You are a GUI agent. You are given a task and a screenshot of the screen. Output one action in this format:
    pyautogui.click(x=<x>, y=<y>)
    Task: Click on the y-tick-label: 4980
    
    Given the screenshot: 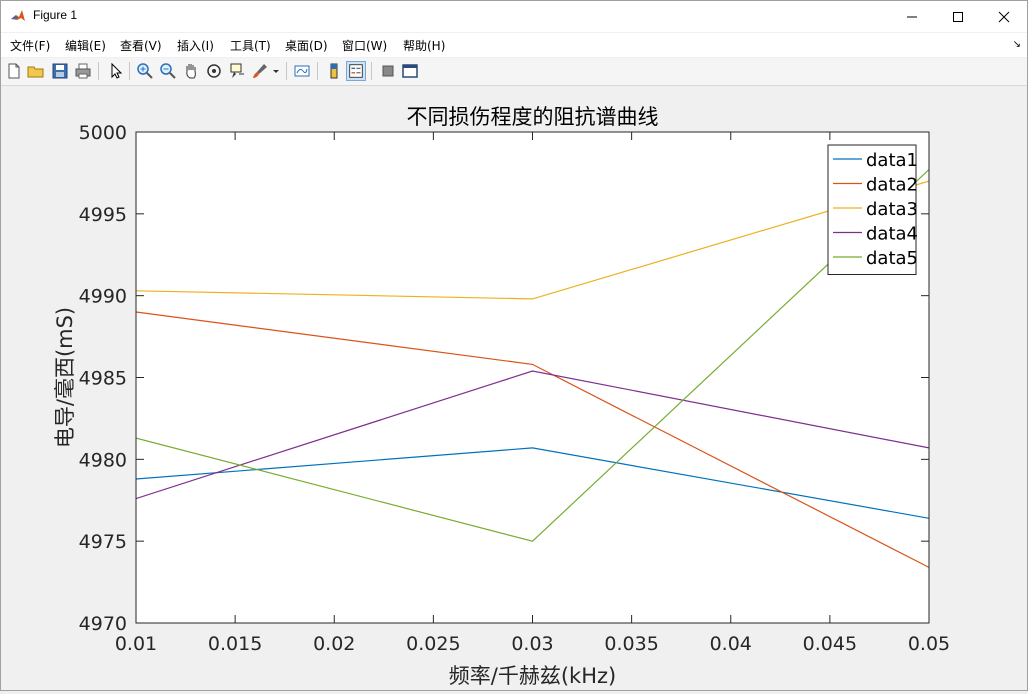 What is the action you would take?
    pyautogui.click(x=103, y=460)
    